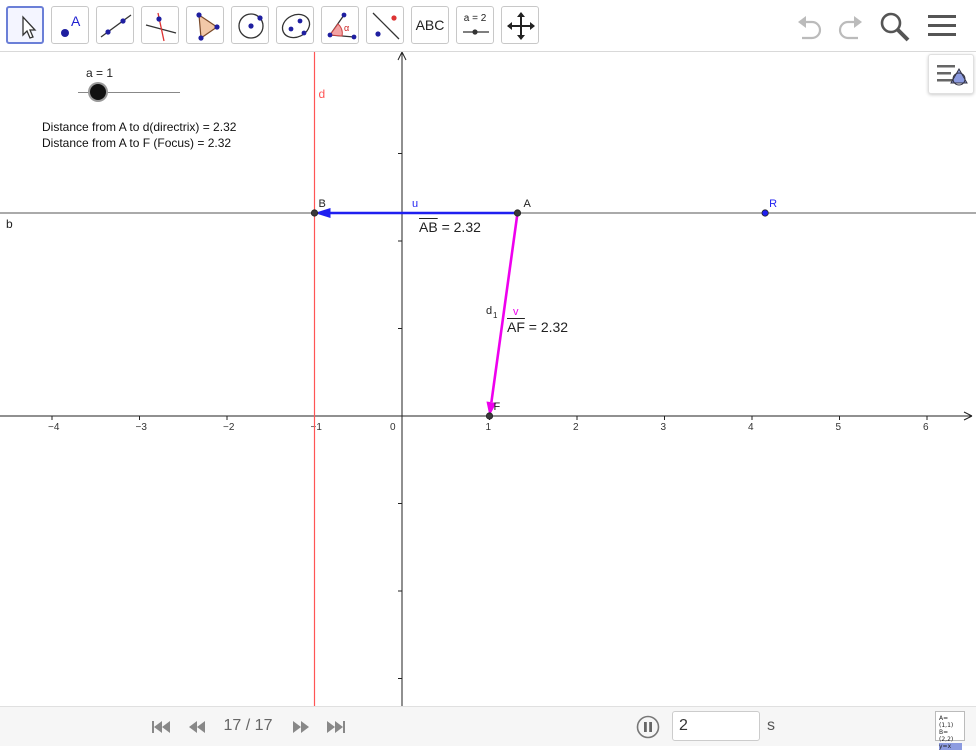  What do you see at coordinates (415, 204) in the screenshot?
I see `label-vector-u: u` at bounding box center [415, 204].